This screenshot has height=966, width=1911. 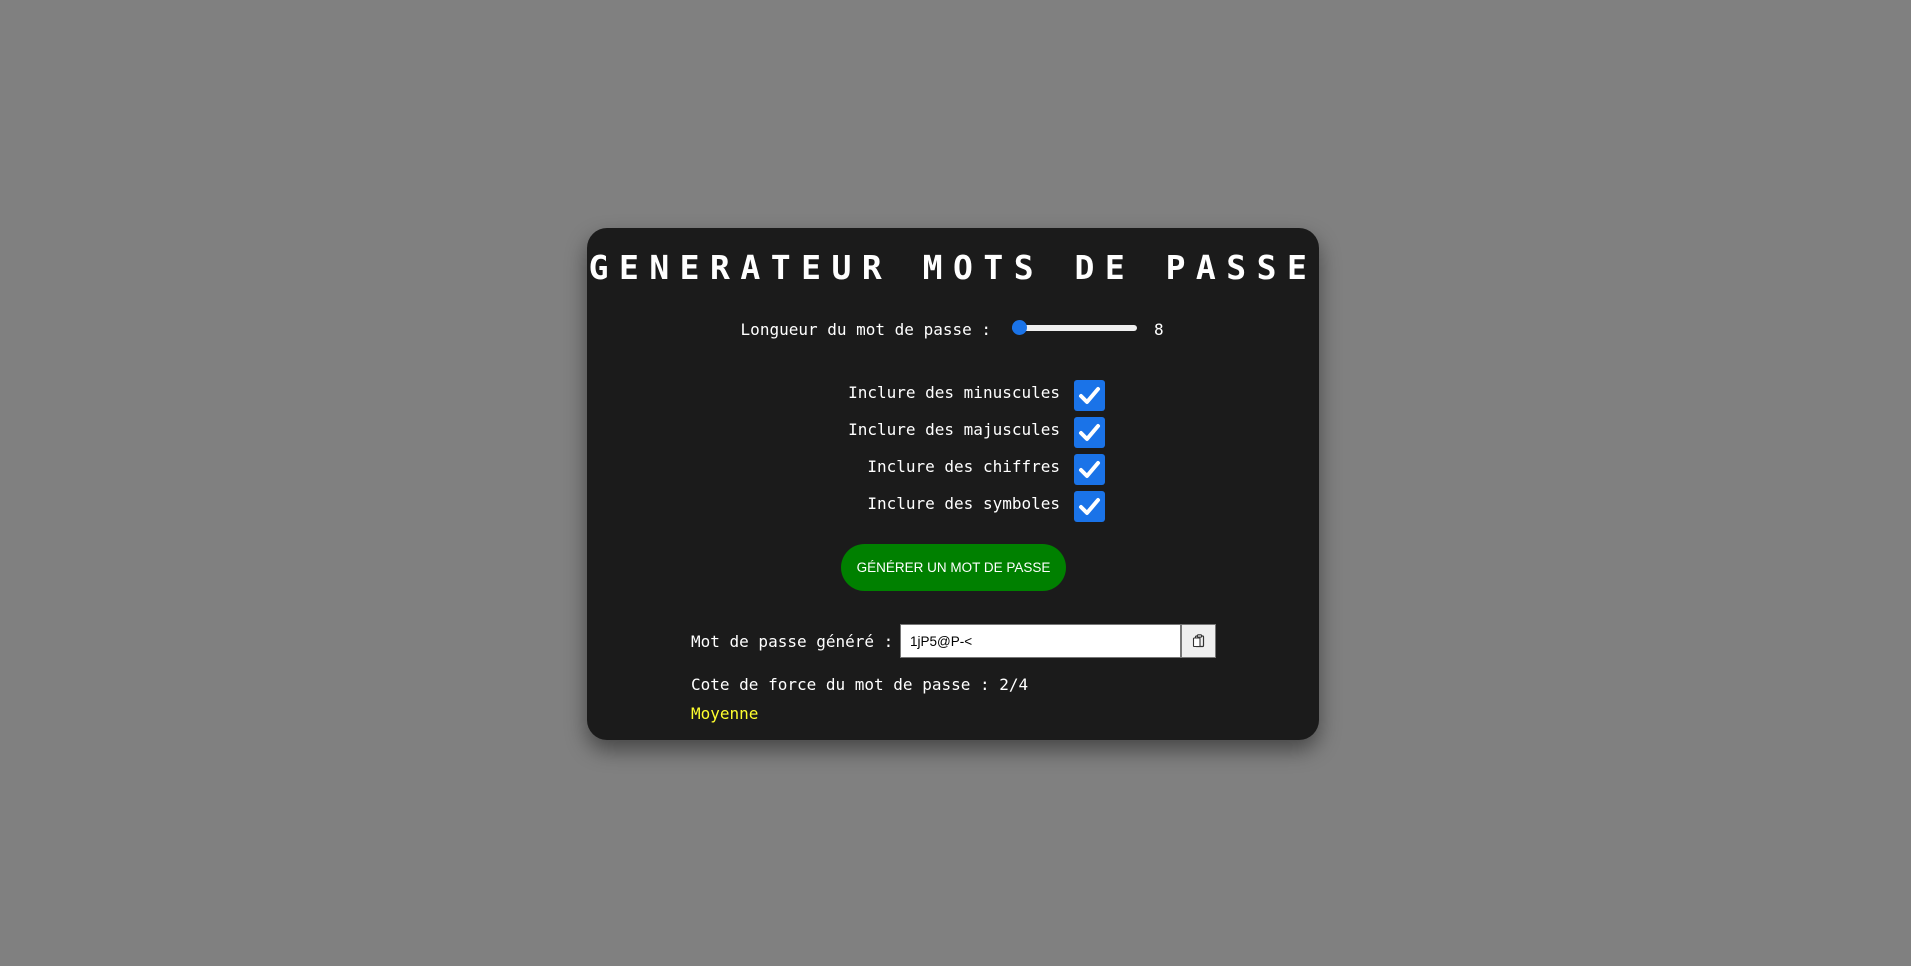 I want to click on checkbox-digits, so click(x=1089, y=469).